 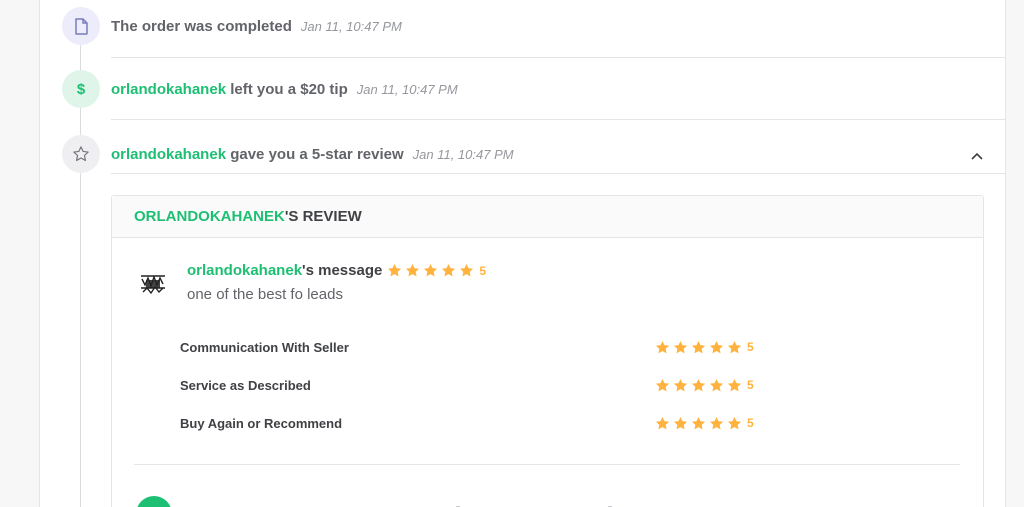 I want to click on event-order-completed: The order was completed Jan 11, 10:47 PM, so click(x=232, y=26).